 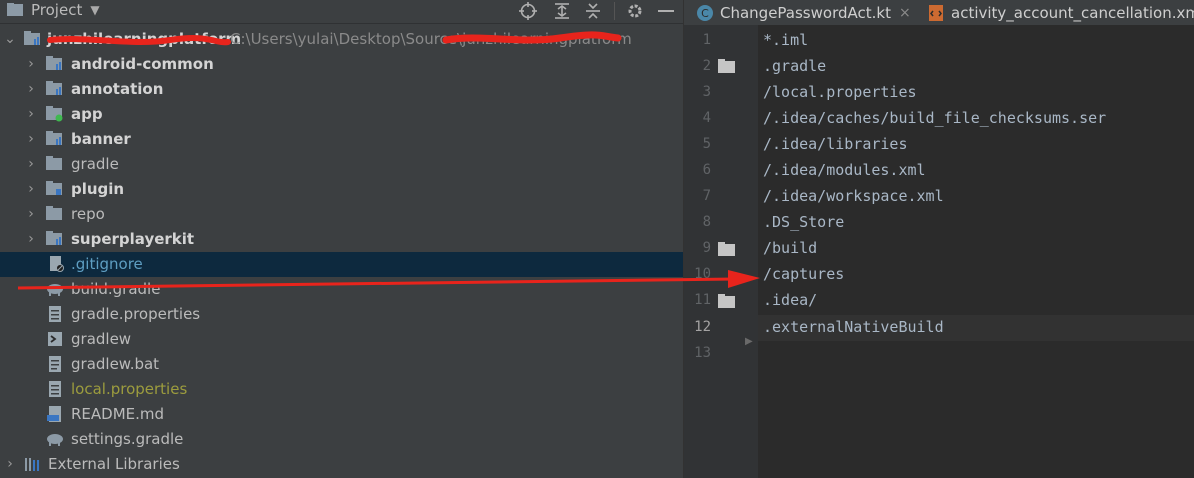 I want to click on tree-row-superplayerkit: › superplayerkit, so click(x=341, y=239).